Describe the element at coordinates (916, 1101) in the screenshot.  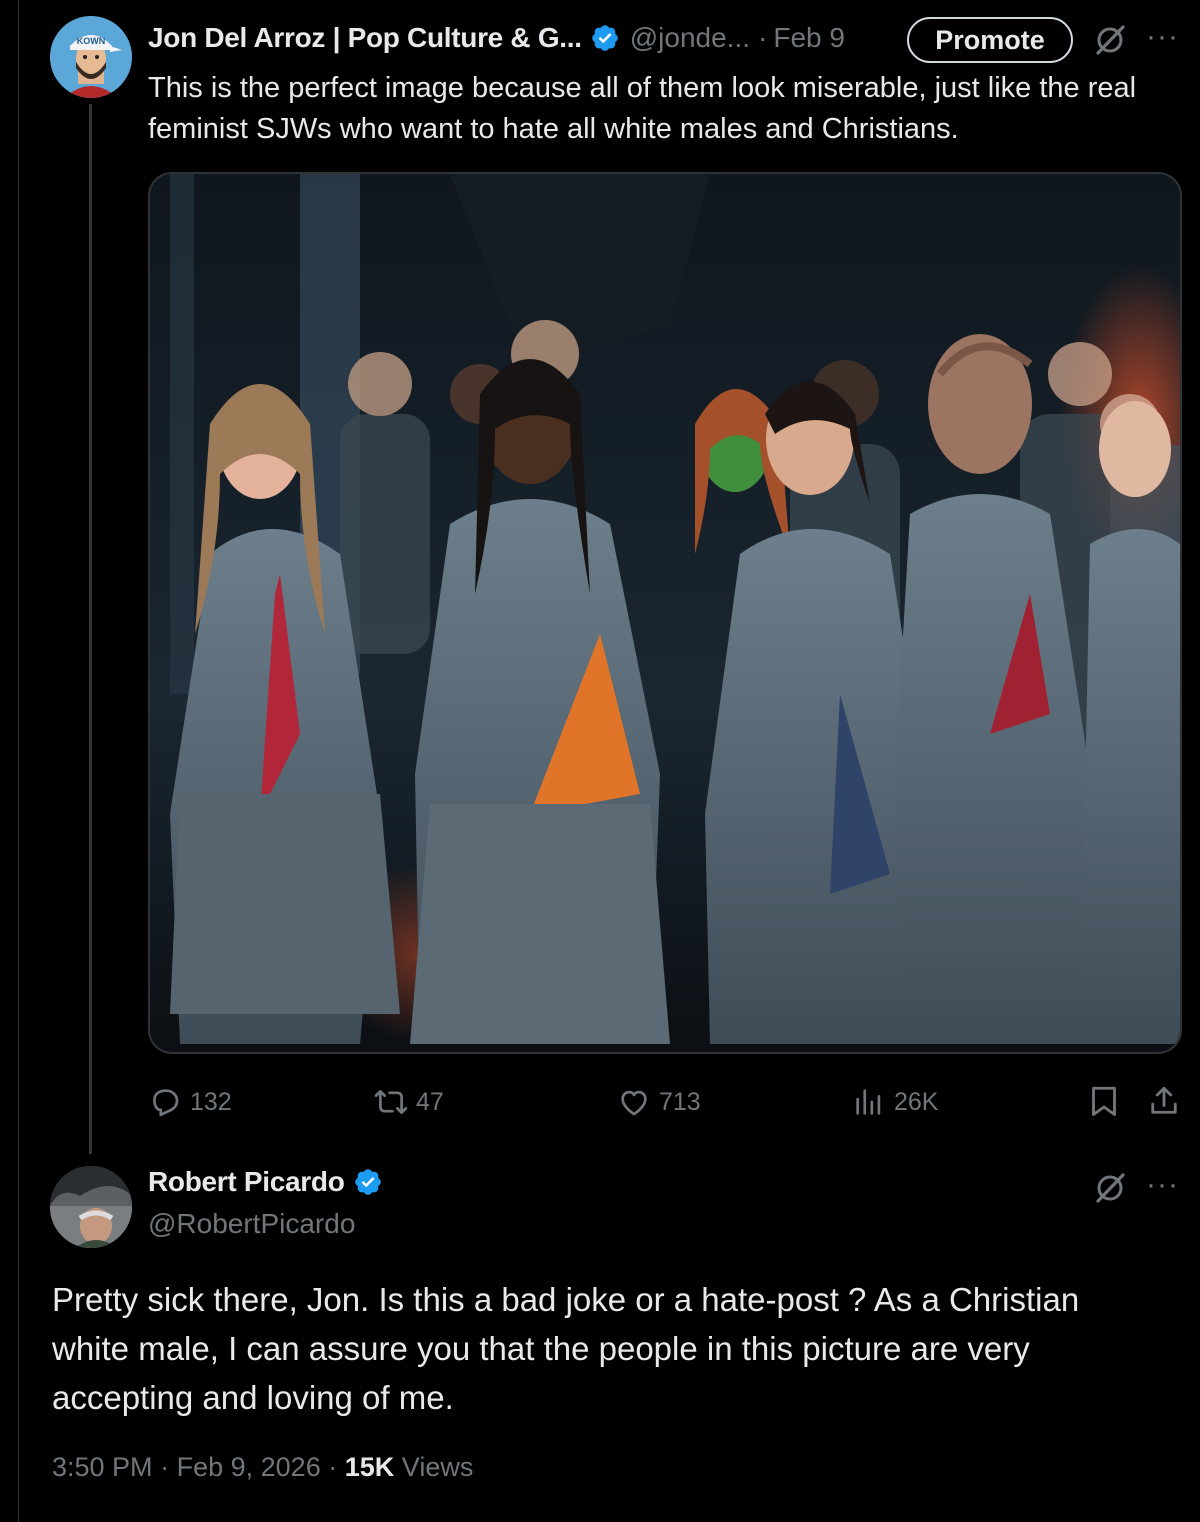
I see `views-count: 26K` at that location.